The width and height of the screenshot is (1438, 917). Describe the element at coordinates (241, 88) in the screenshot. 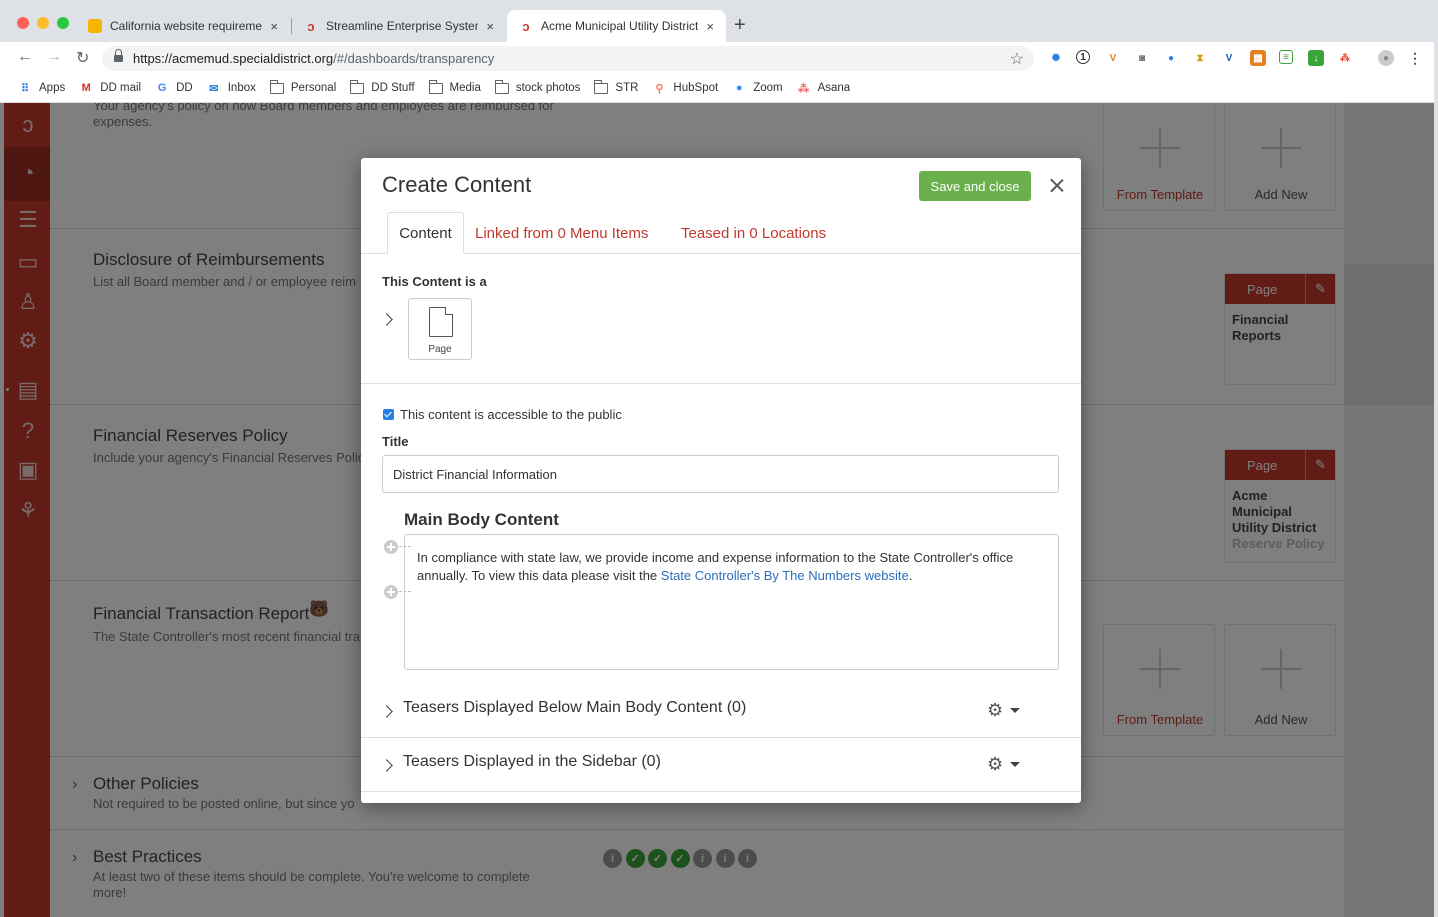

I see `bookmark-label: Inbox` at that location.